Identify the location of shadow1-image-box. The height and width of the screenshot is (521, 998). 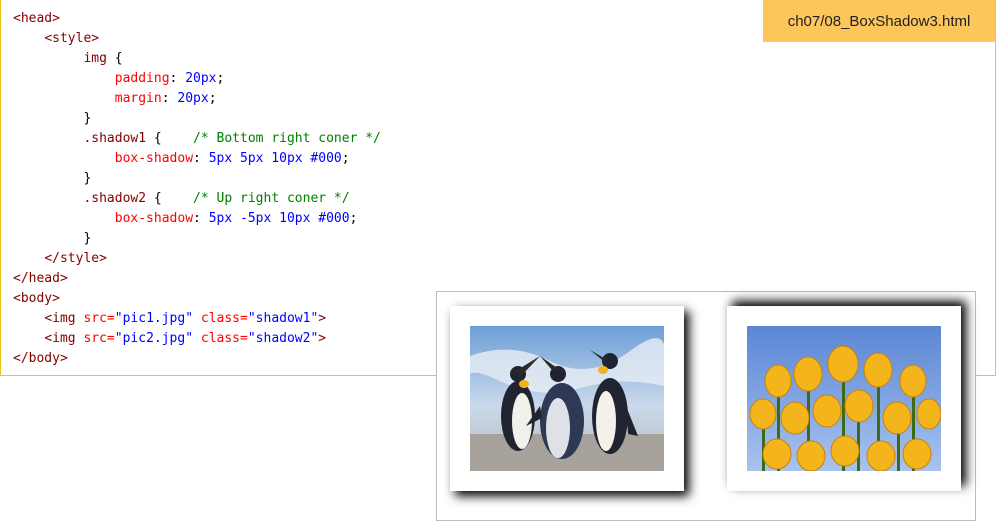
(567, 398).